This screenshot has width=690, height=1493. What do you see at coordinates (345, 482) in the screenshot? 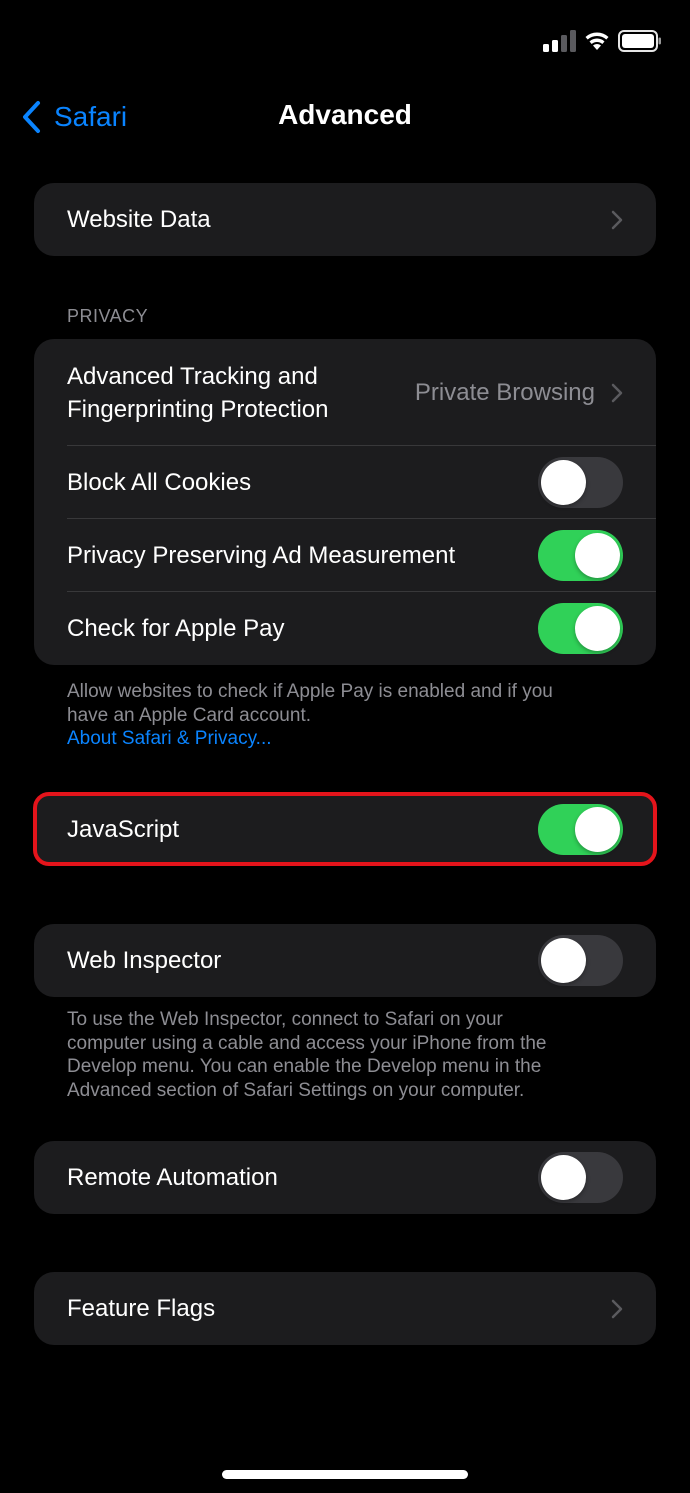
I see `block-all-cookies-row: Block All Cookies` at bounding box center [345, 482].